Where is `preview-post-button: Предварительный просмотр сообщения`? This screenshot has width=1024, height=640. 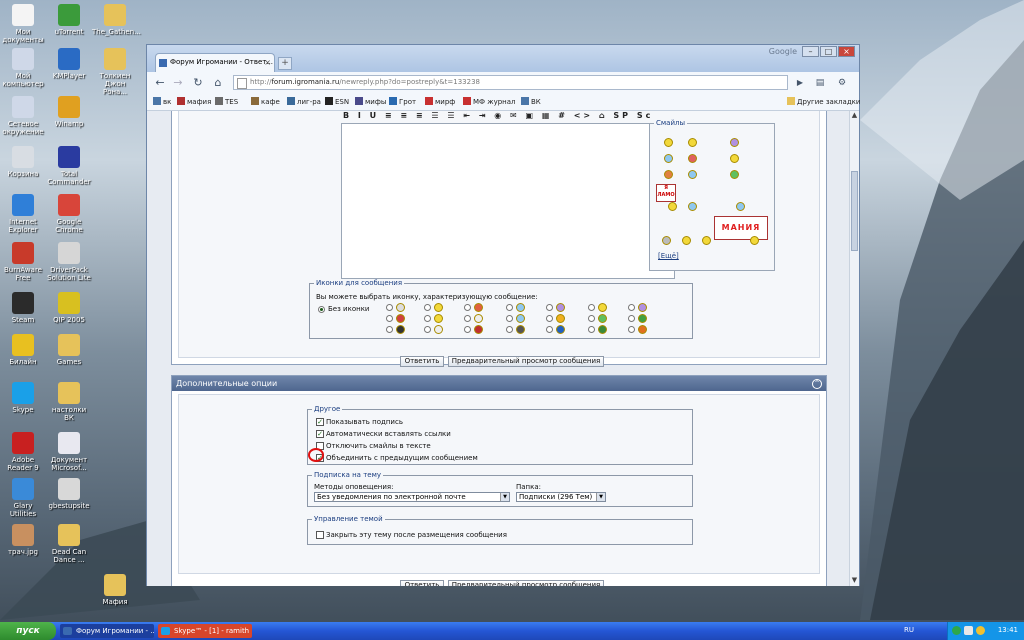
preview-post-button: Предварительный просмотр сообщения is located at coordinates (526, 361).